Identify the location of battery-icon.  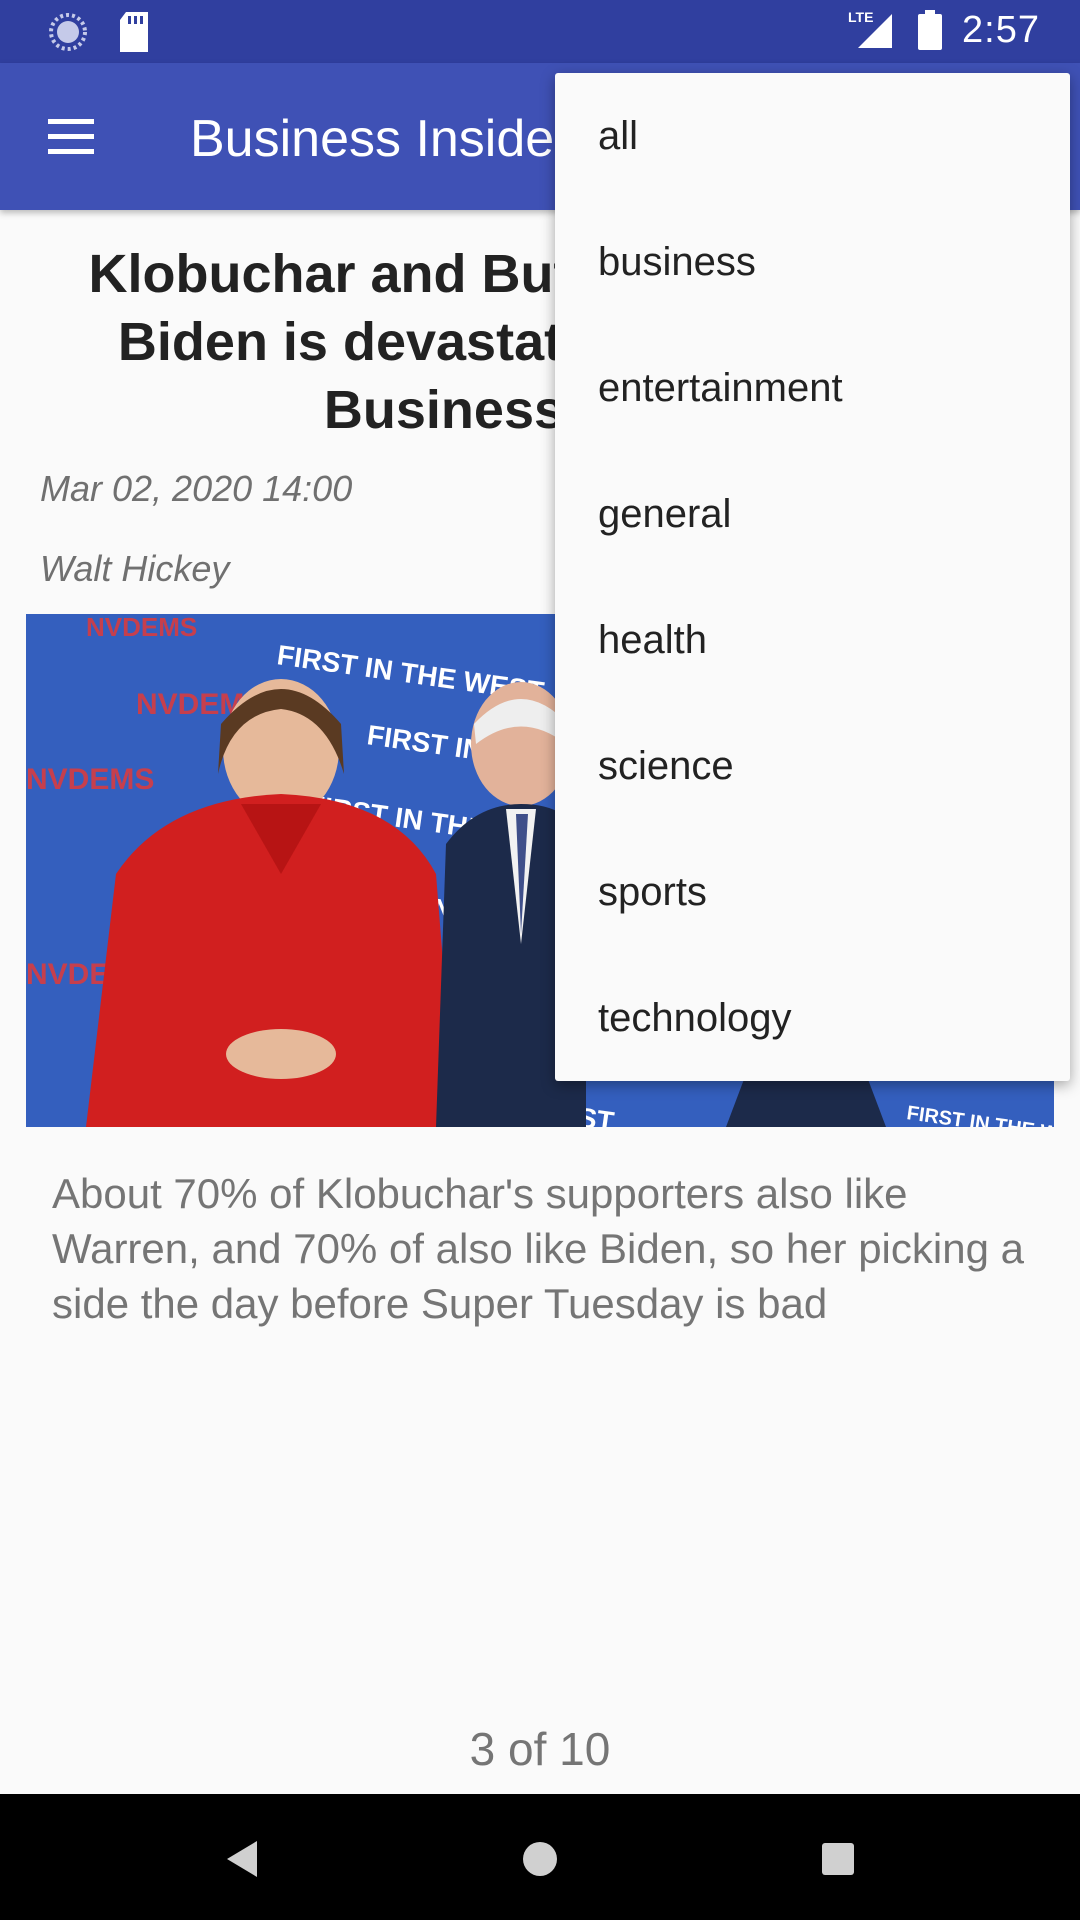
(930, 30).